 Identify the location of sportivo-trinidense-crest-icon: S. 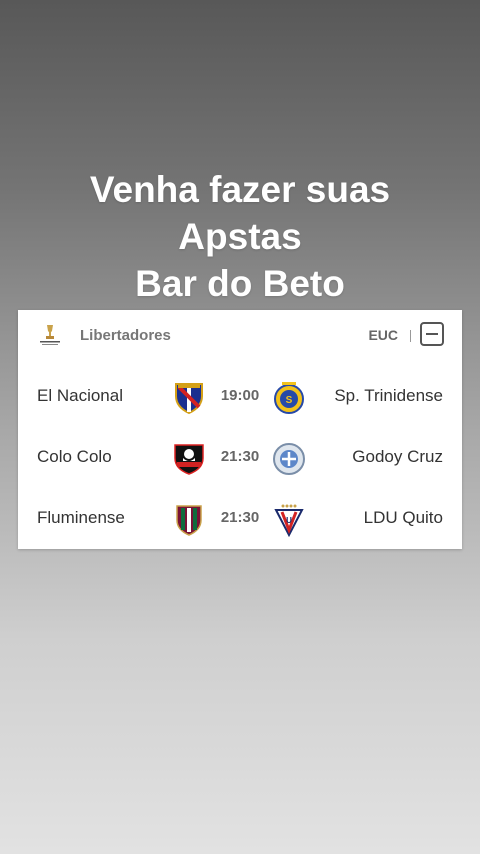
(289, 398).